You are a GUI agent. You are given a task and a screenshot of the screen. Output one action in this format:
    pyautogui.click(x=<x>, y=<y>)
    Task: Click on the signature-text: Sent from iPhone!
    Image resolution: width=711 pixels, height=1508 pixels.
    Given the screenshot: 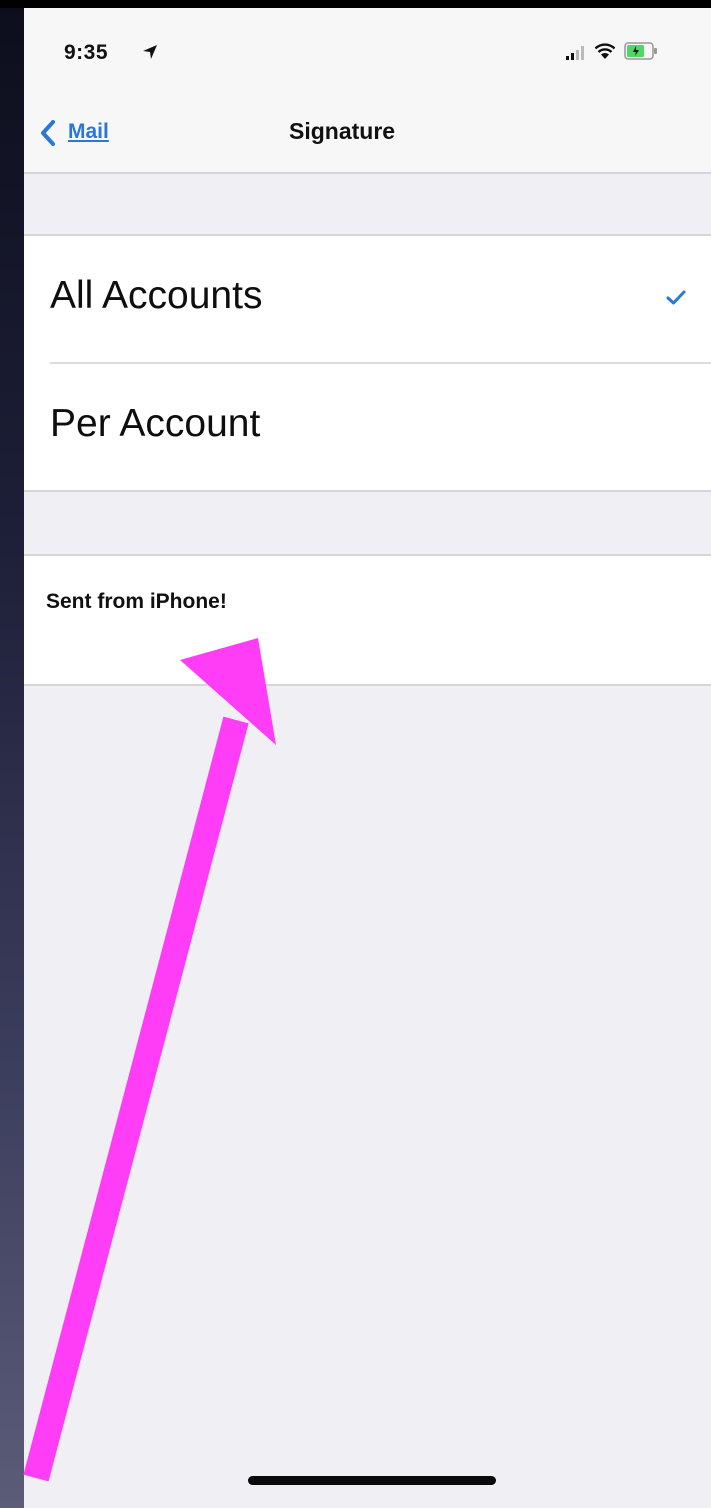 What is the action you would take?
    pyautogui.click(x=136, y=602)
    